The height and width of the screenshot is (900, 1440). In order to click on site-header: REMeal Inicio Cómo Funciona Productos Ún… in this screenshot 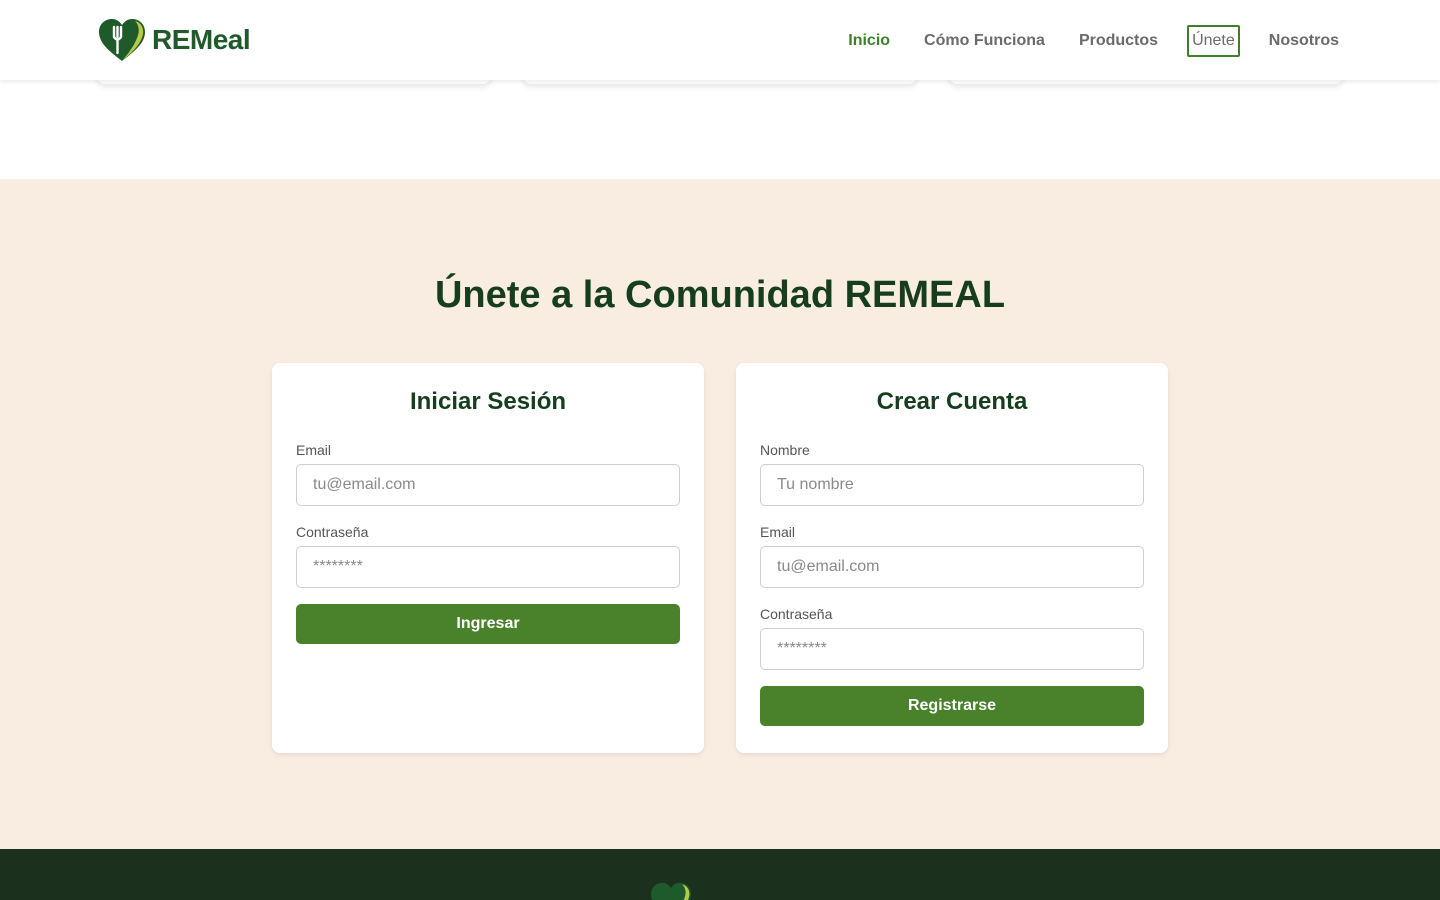, I will do `click(720, 40)`.